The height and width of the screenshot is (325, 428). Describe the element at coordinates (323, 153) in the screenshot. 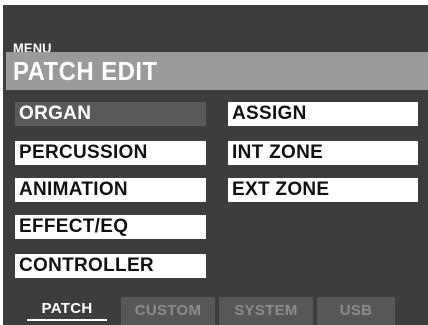

I see `menu-item-int-zone: INT ZONE` at that location.